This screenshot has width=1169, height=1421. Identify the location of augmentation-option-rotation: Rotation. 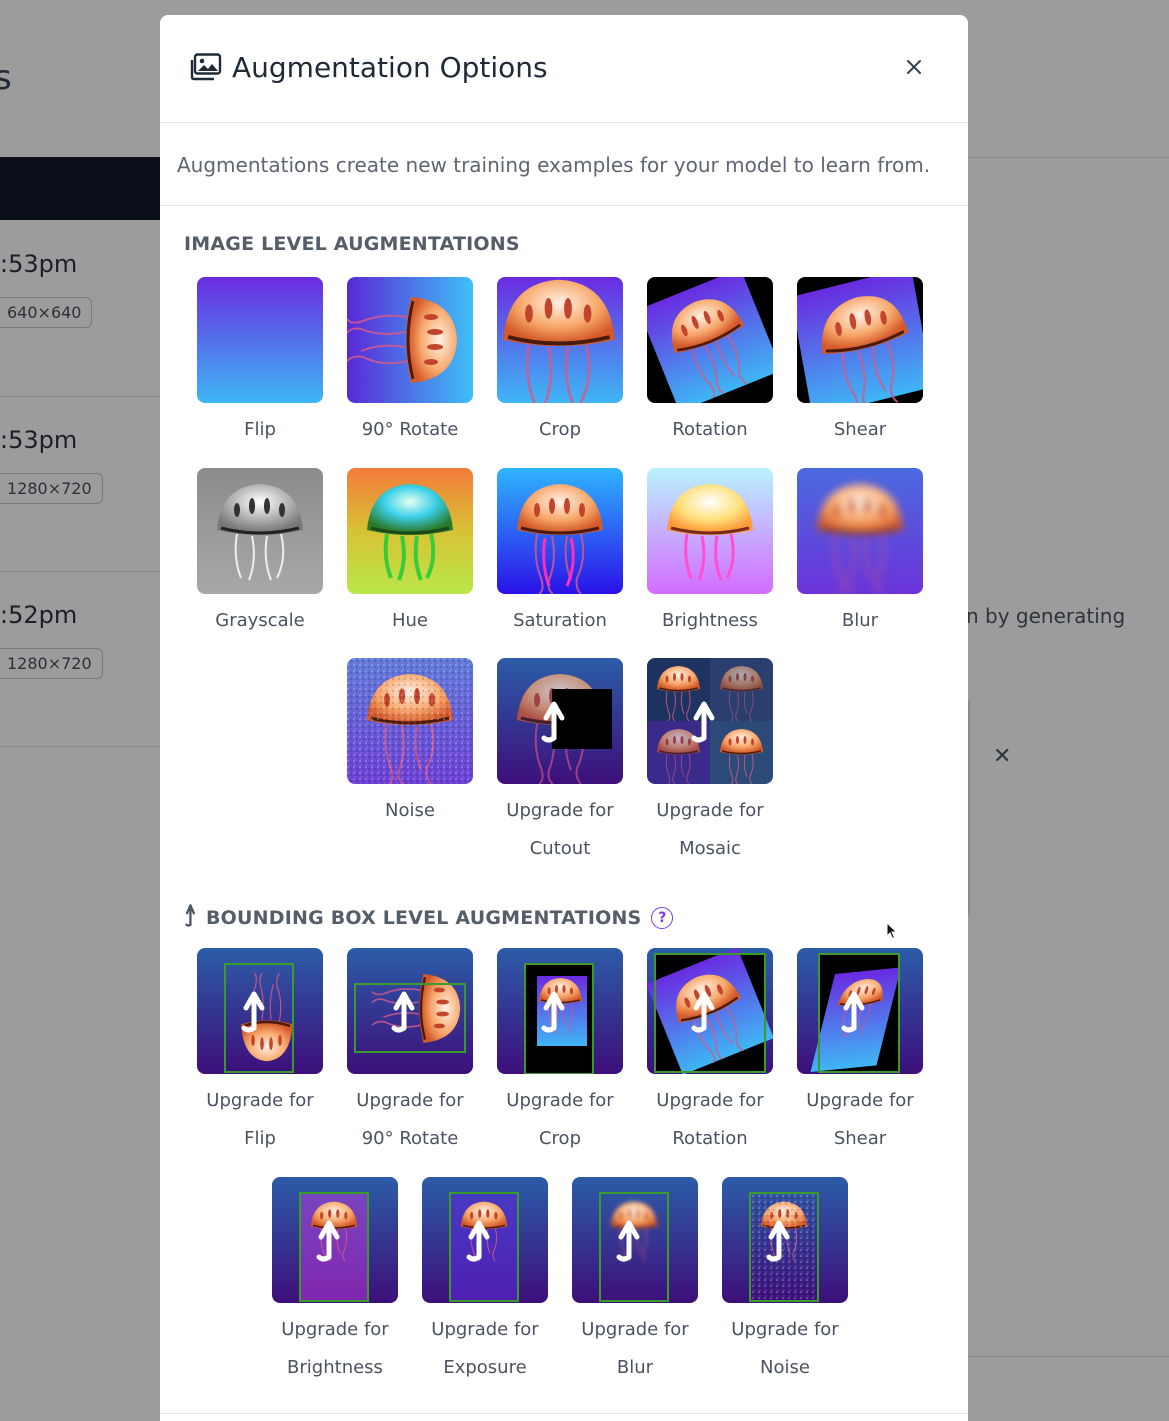
(710, 363).